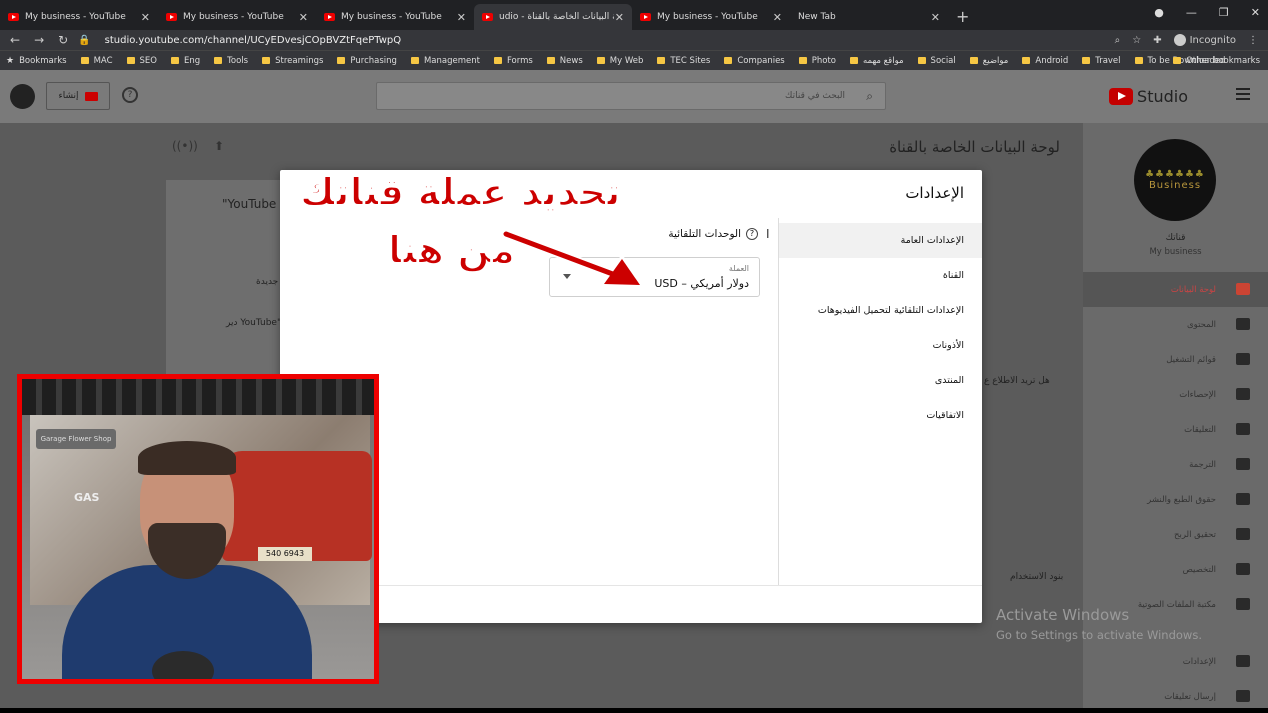  Describe the element at coordinates (1175, 464) in the screenshot. I see `sidebar-item-subtitles: الترجمة` at that location.